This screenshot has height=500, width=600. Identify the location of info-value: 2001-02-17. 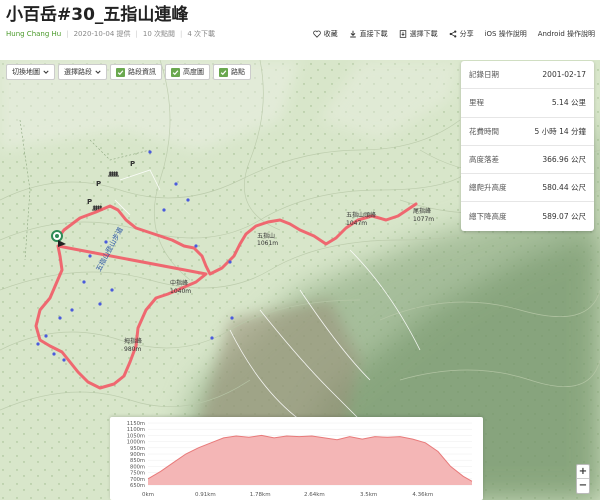
(564, 75).